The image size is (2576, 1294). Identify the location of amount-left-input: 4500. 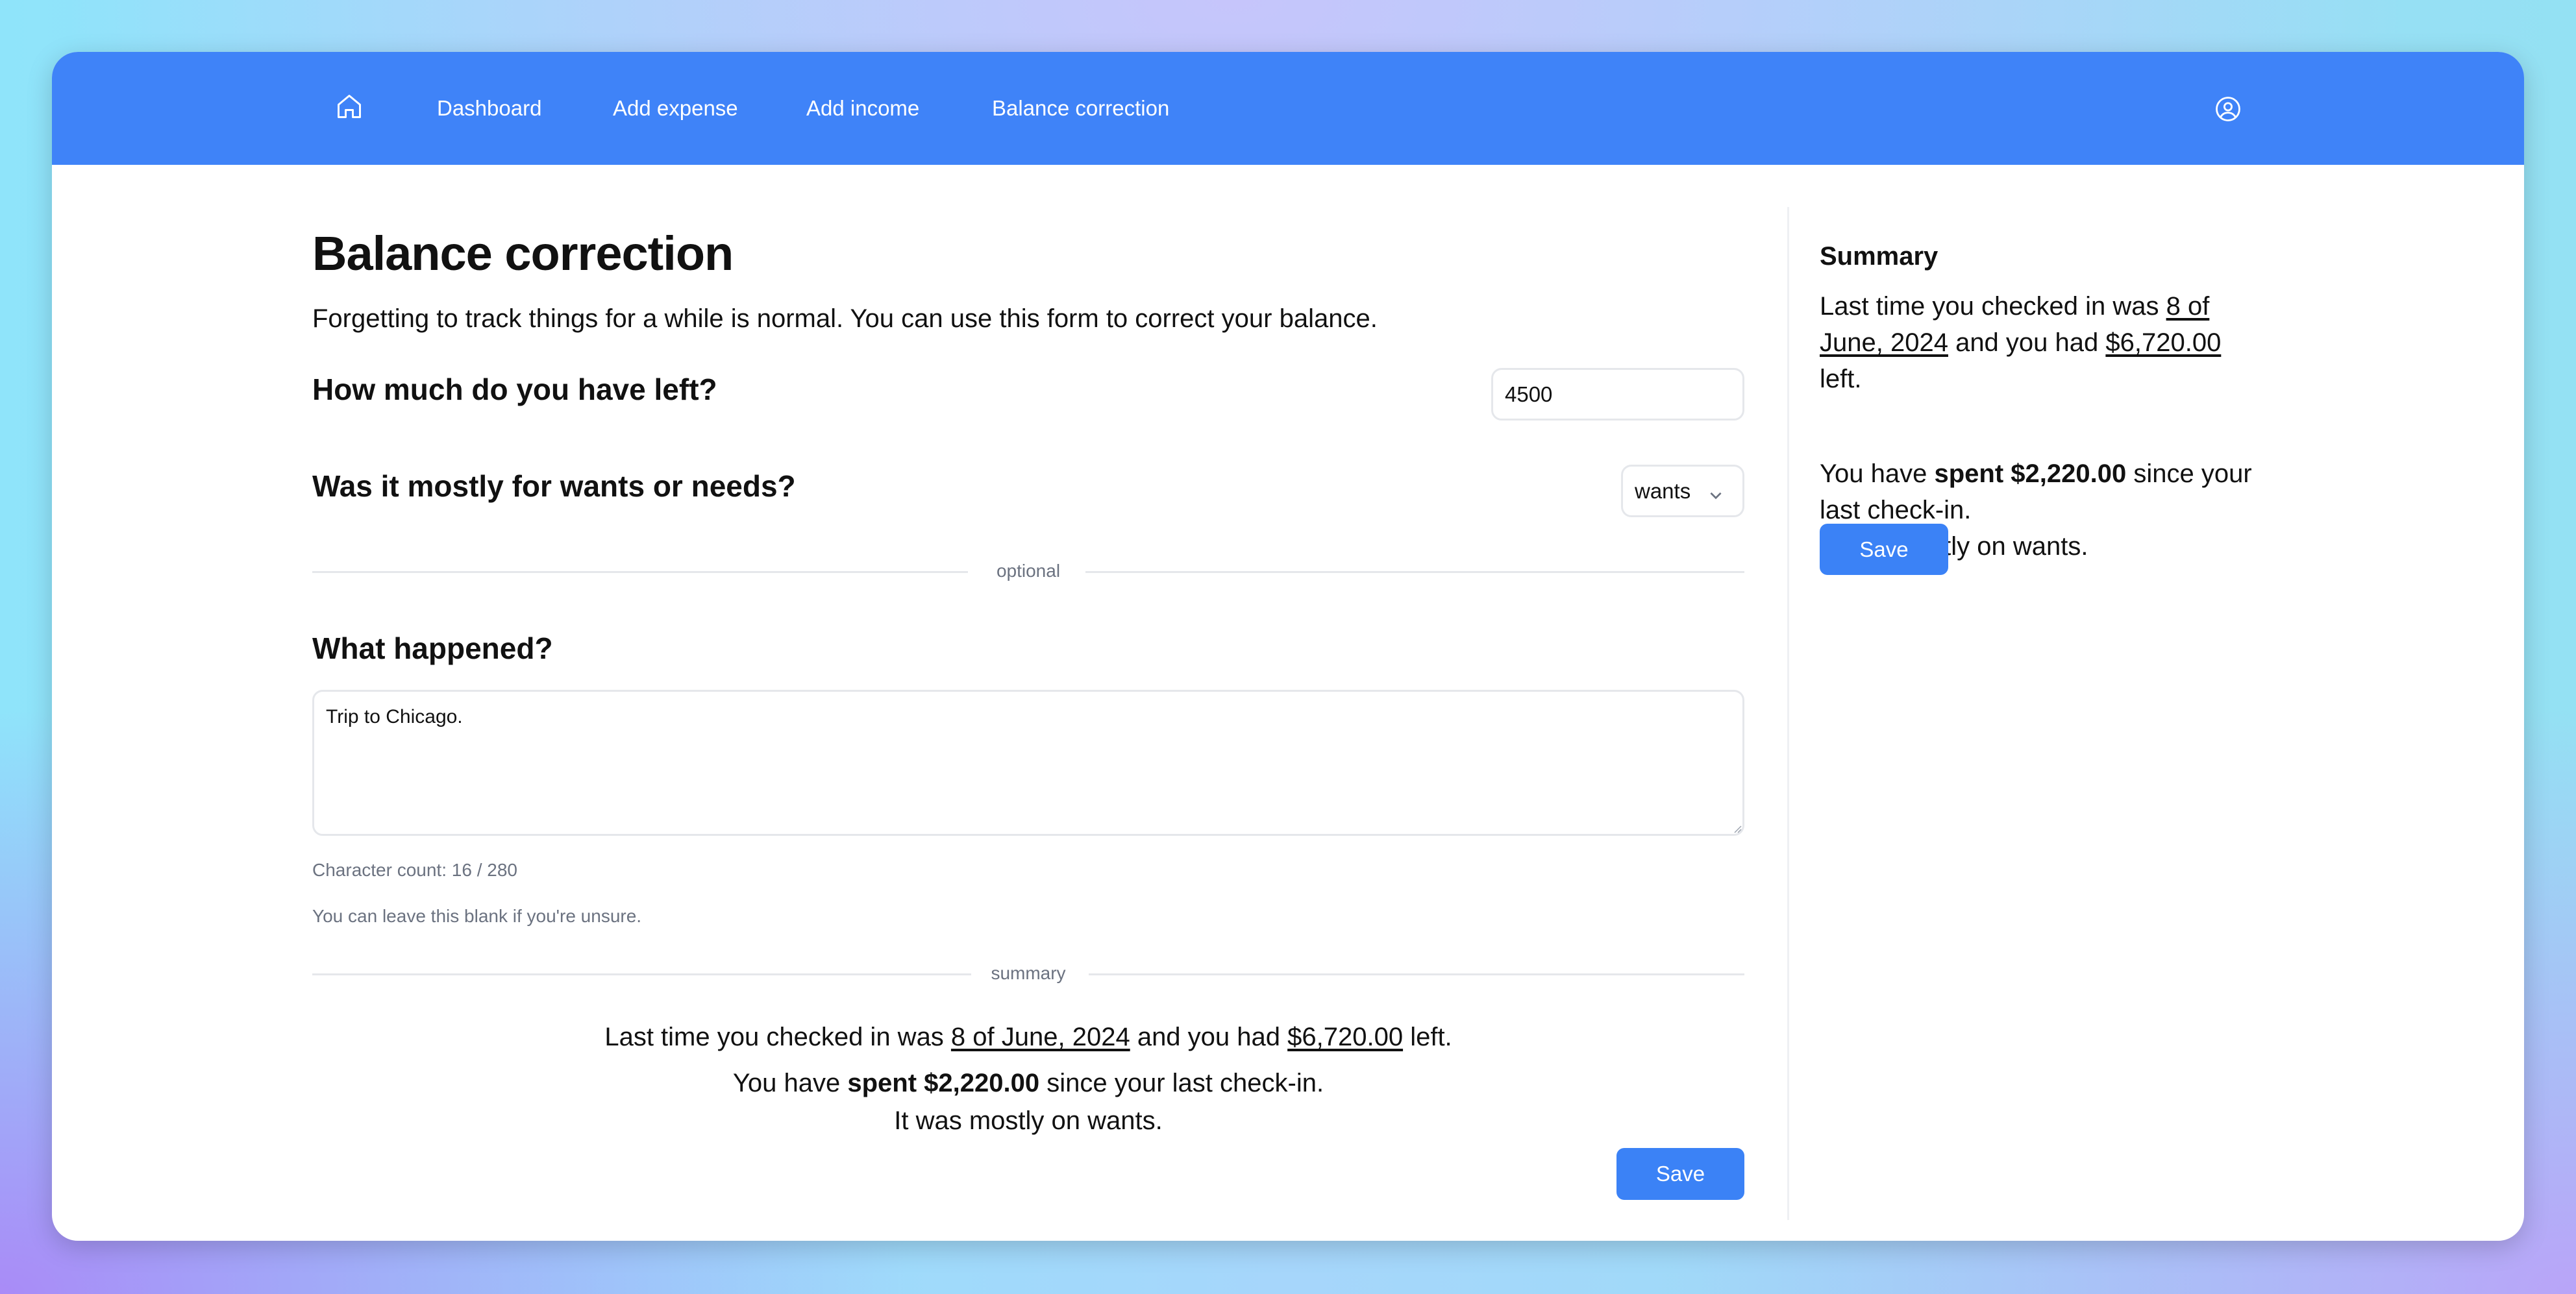
(1617, 394).